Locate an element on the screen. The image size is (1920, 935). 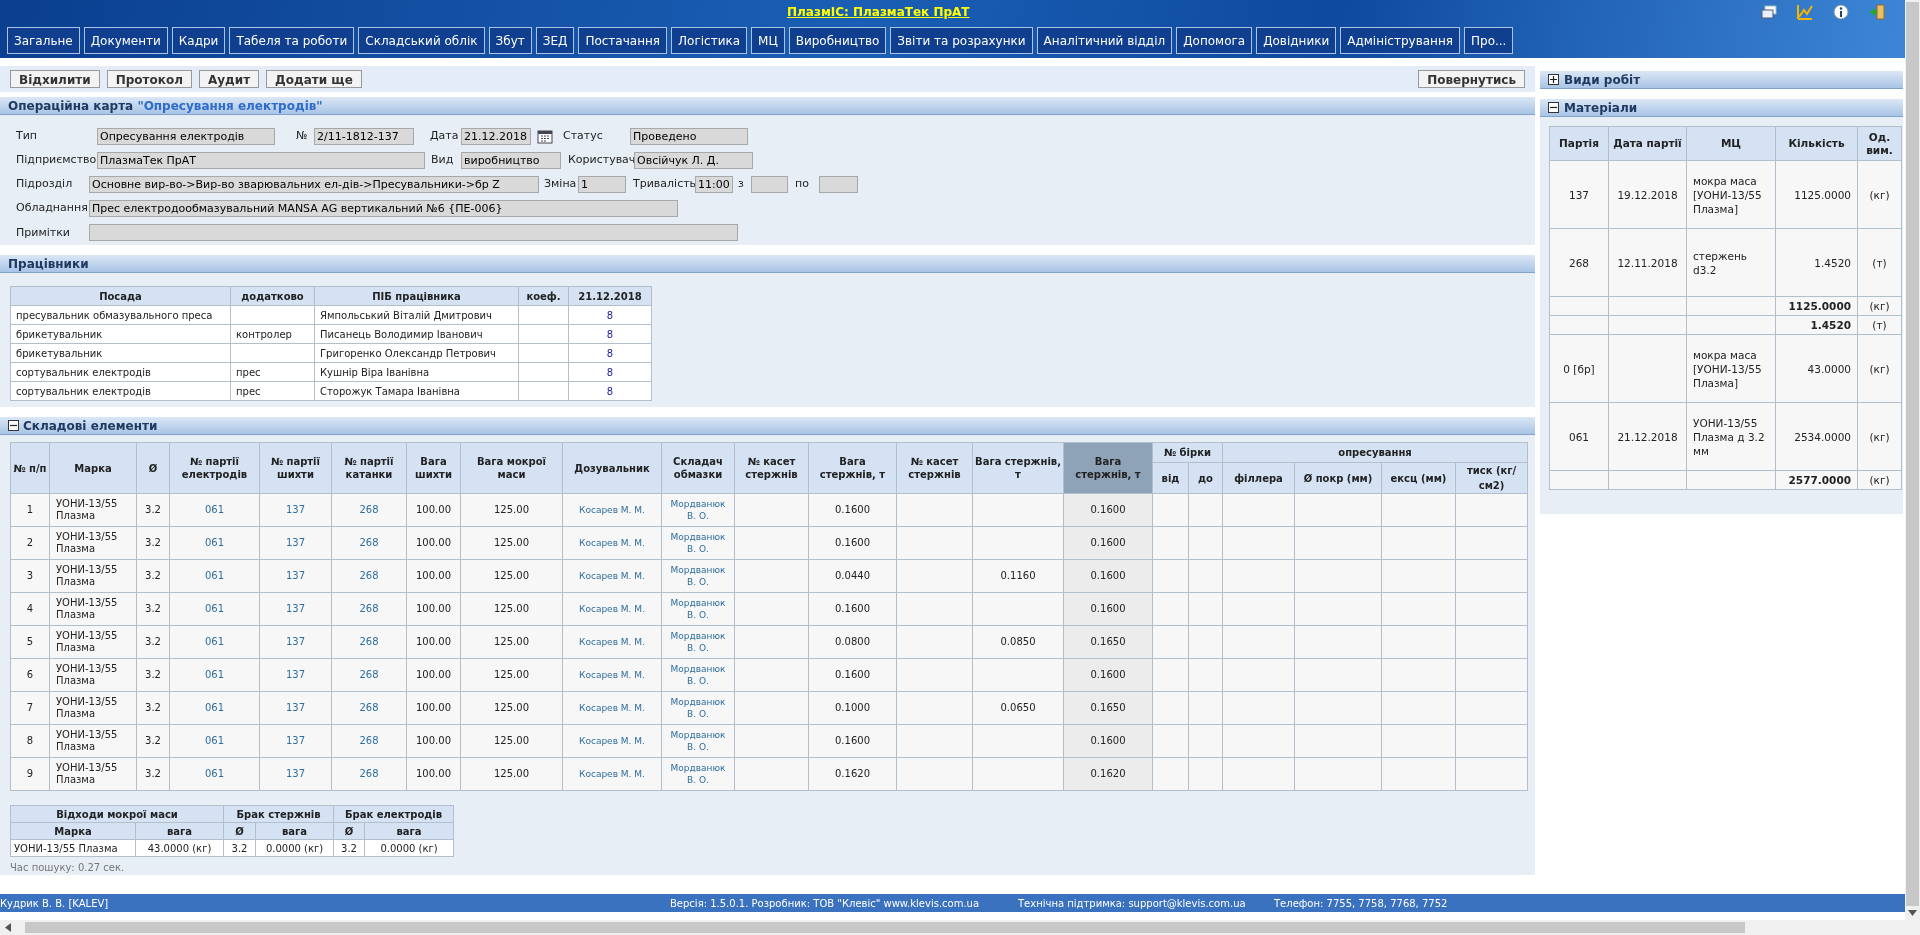
menu-button: Документи is located at coordinates (125, 40).